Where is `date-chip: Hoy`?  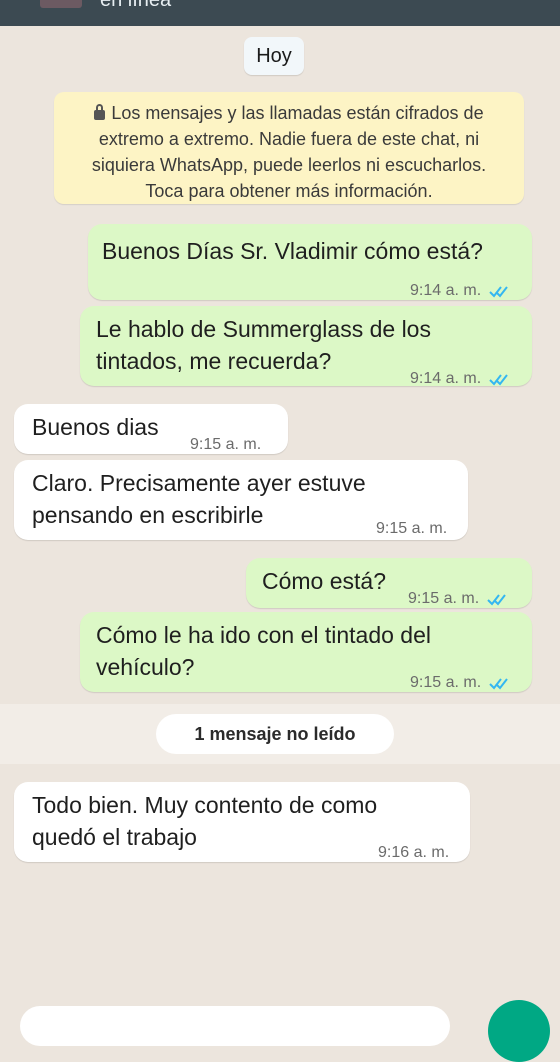
date-chip: Hoy is located at coordinates (274, 56).